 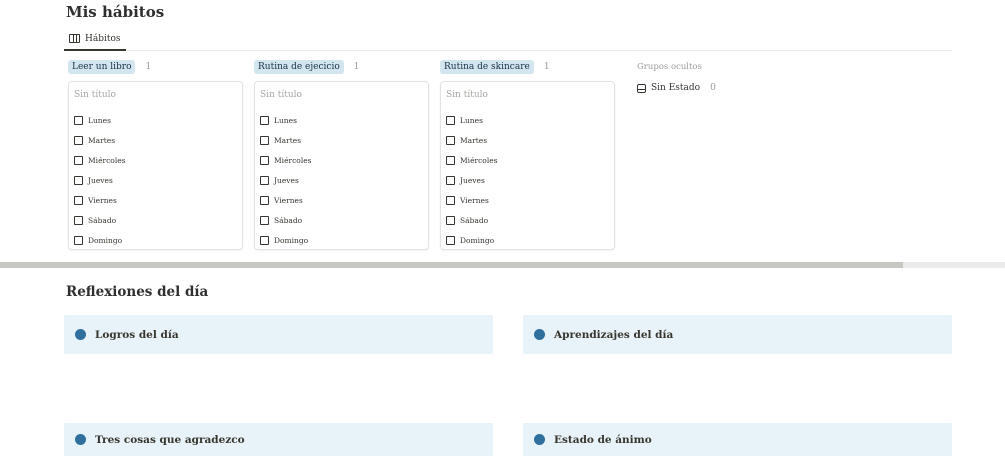 I want to click on reflections-heading: Reflexiones del día, so click(x=137, y=292).